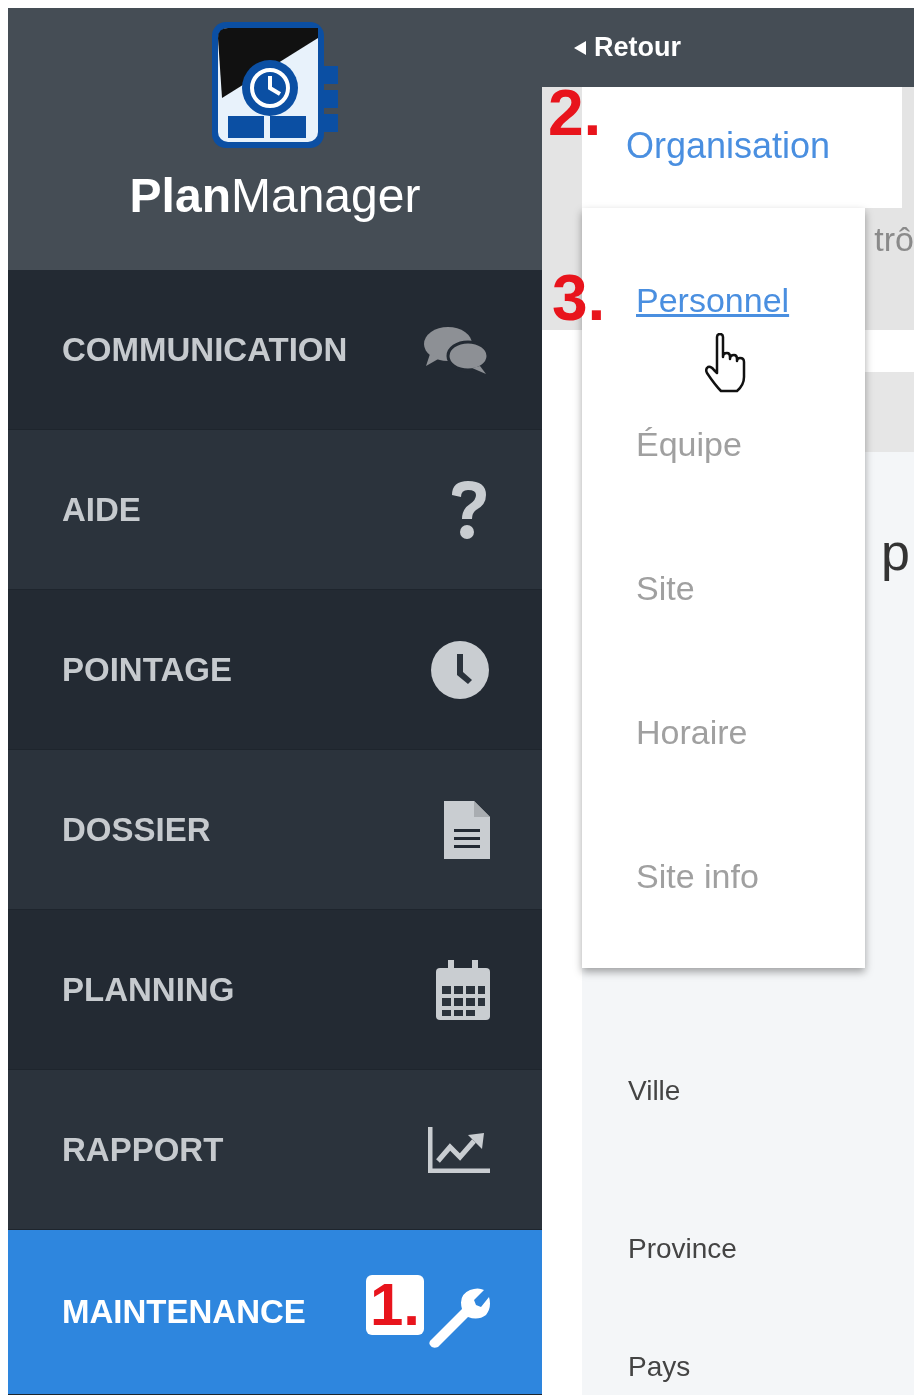 The image size is (914, 1395). Describe the element at coordinates (683, 1249) in the screenshot. I see `field-label: Province` at that location.